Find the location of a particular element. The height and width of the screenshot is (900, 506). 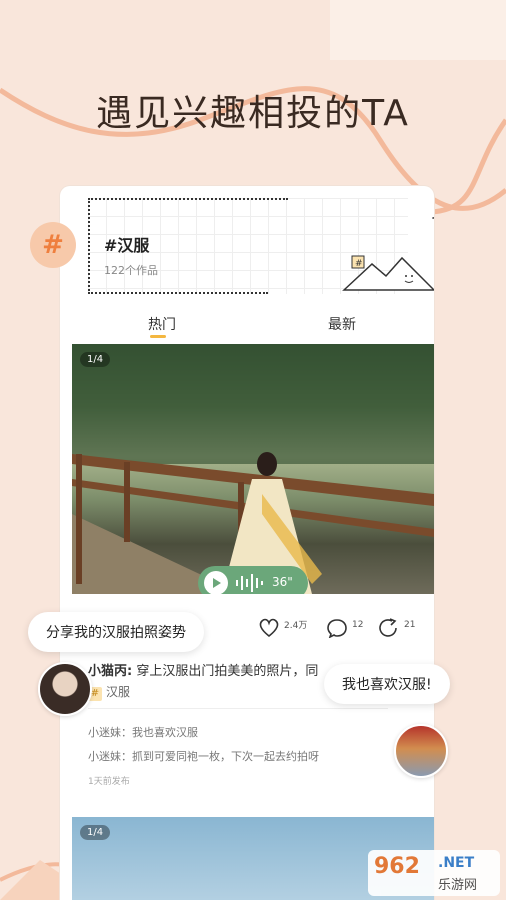

post-tag: # 汉服 is located at coordinates (109, 692).